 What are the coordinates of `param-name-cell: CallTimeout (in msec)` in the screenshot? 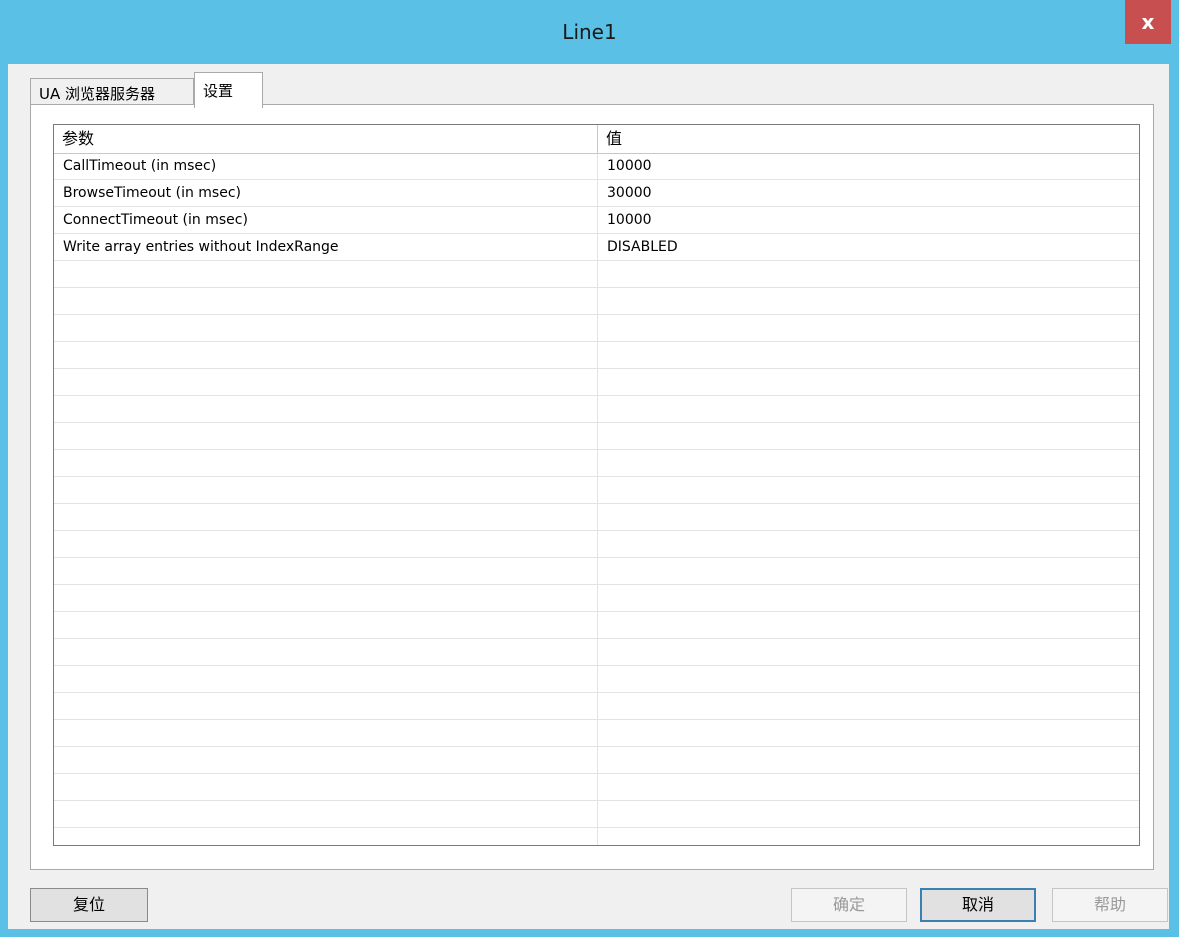 It's located at (140, 166).